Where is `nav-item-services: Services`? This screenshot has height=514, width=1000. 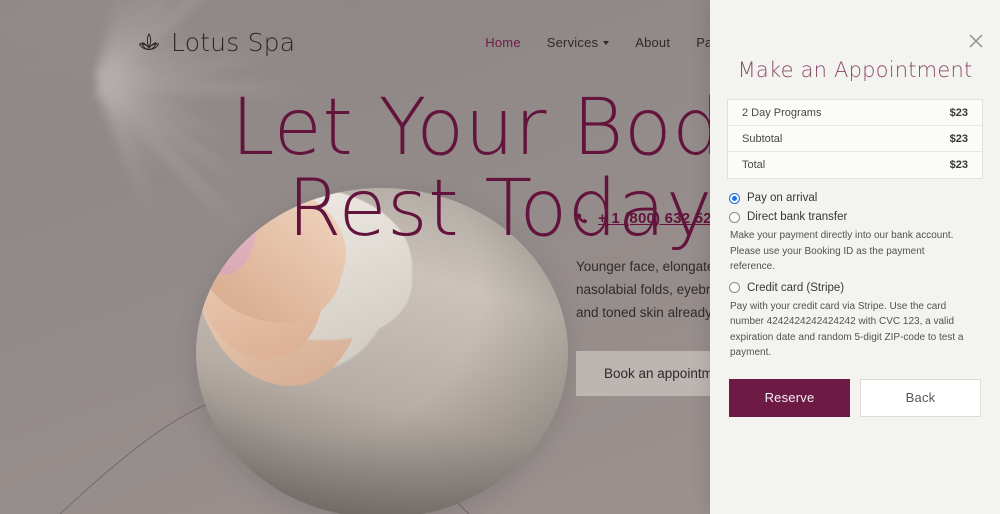 nav-item-services: Services is located at coordinates (578, 42).